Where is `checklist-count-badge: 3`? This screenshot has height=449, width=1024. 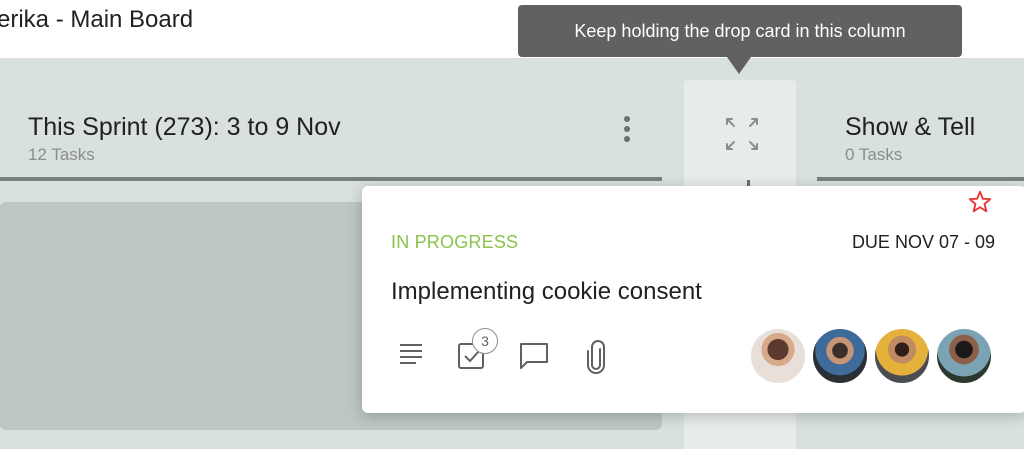
checklist-count-badge: 3 is located at coordinates (485, 341).